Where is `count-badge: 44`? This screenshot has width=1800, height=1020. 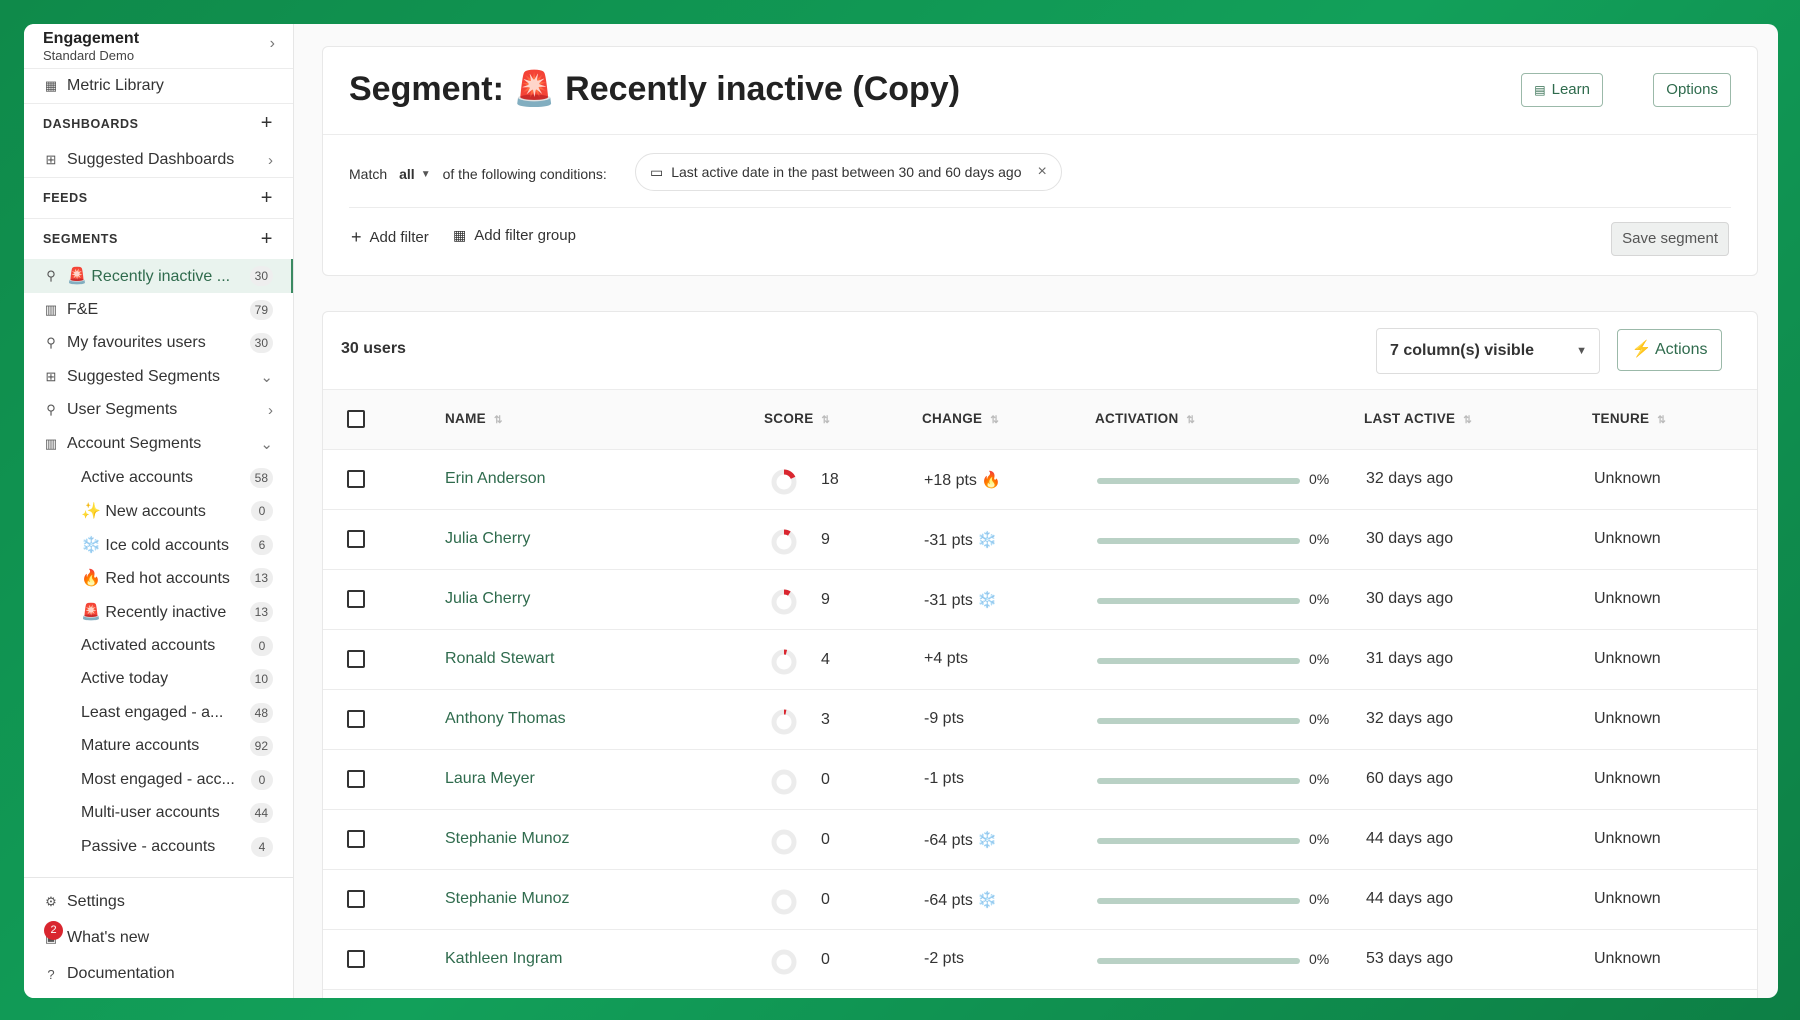
count-badge: 44 is located at coordinates (261, 813).